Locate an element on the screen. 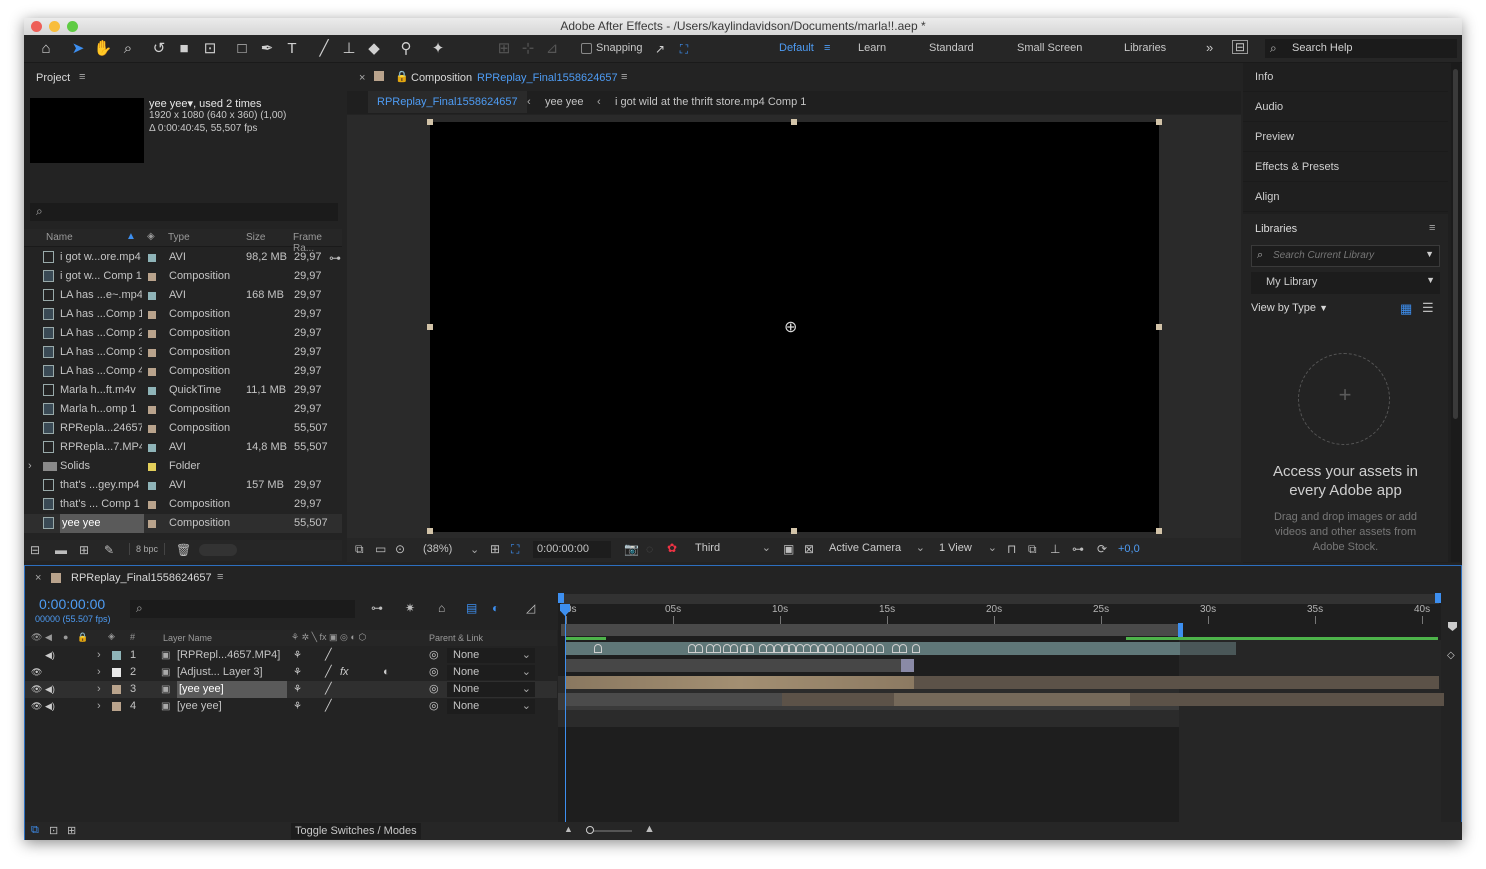  flowchart-icon: ⊶ is located at coordinates (1078, 549).